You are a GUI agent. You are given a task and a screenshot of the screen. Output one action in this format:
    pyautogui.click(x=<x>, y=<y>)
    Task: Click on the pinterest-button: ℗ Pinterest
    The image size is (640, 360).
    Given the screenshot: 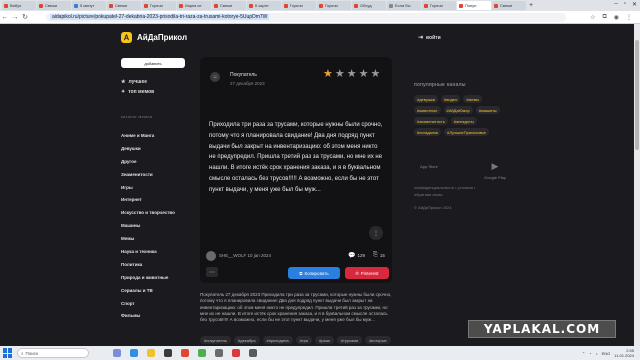 What is the action you would take?
    pyautogui.click(x=367, y=273)
    